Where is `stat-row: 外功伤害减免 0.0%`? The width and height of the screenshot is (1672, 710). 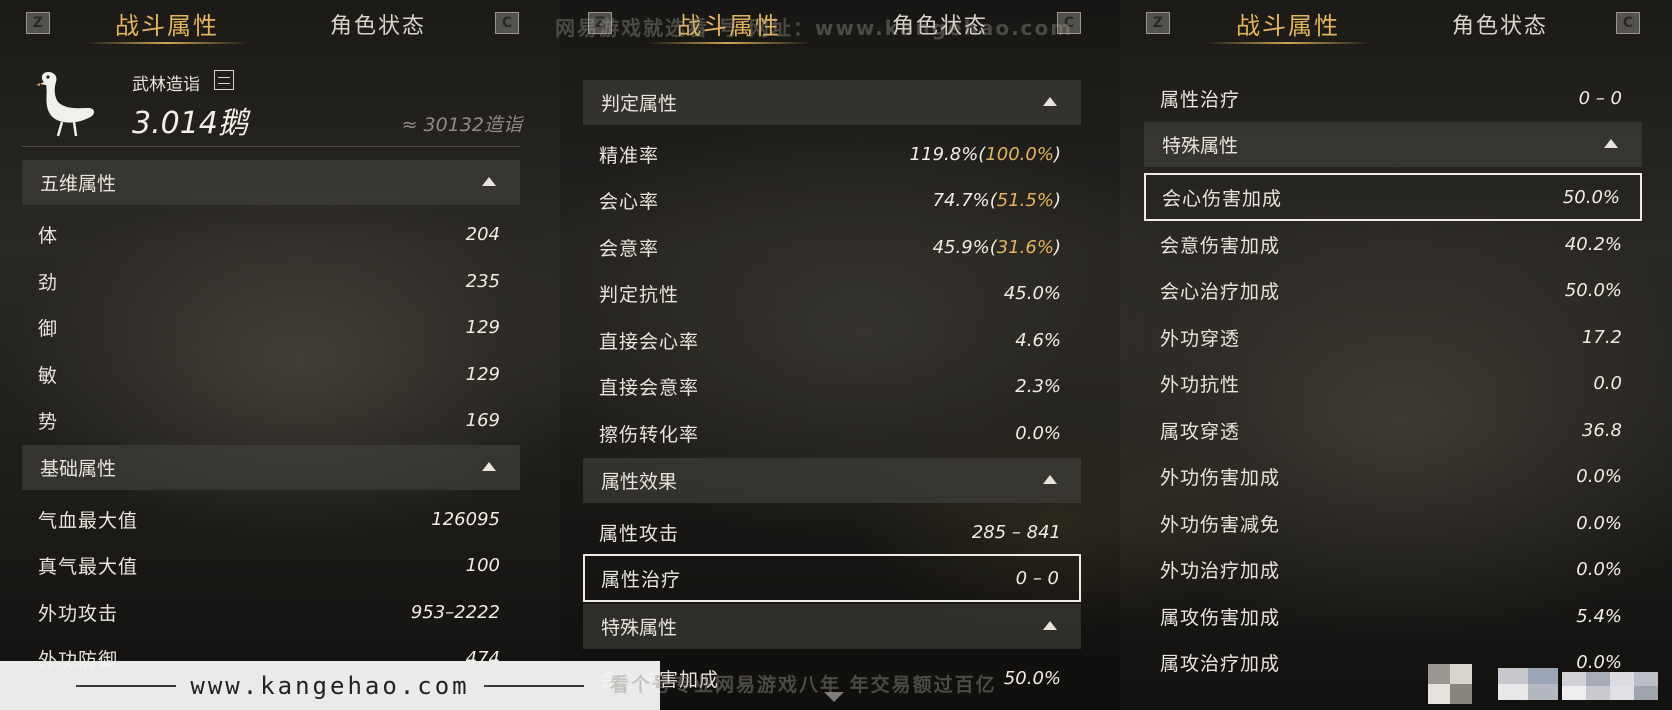
stat-row: 外功伤害减免 0.0% is located at coordinates (1393, 523).